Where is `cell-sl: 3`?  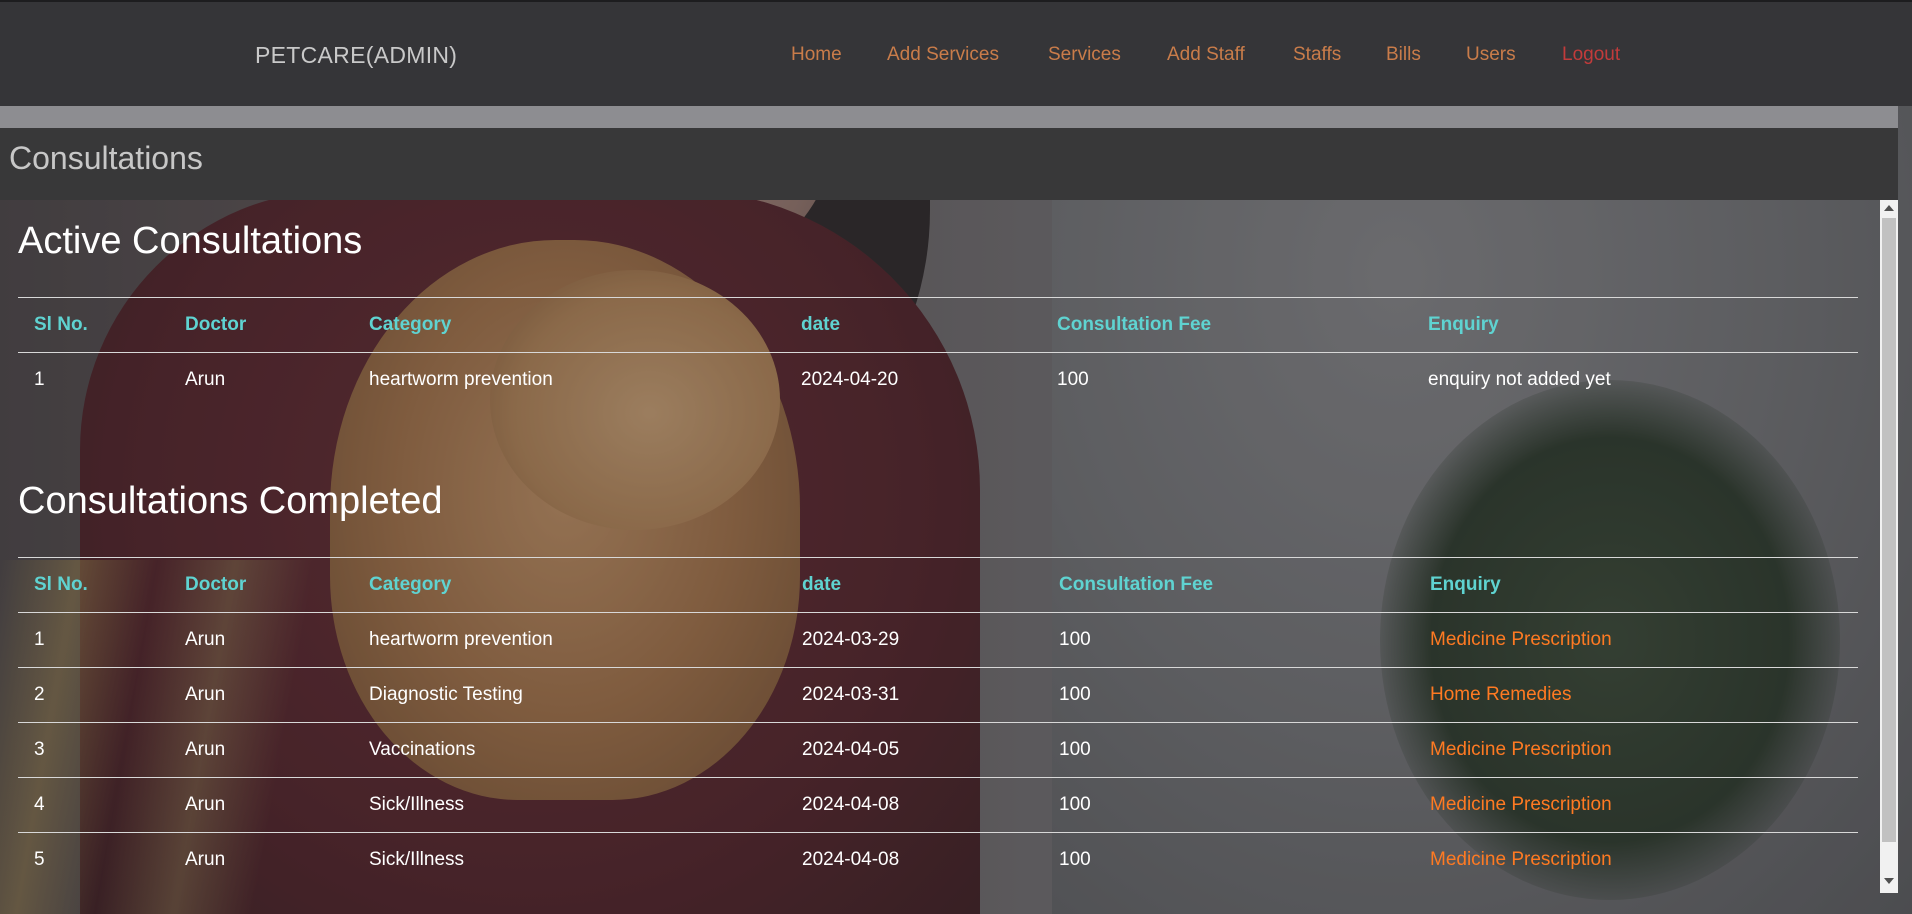
cell-sl: 3 is located at coordinates (39, 749).